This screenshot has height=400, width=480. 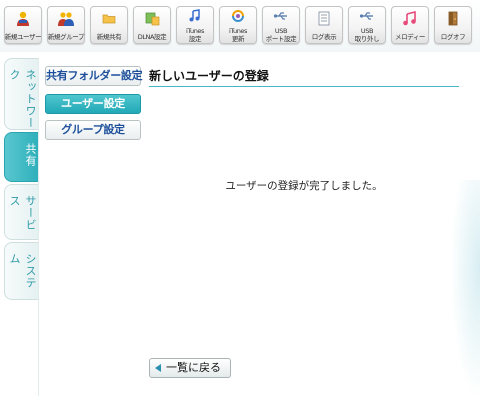 I want to click on new-group-button: 新規グループ, so click(x=66, y=25).